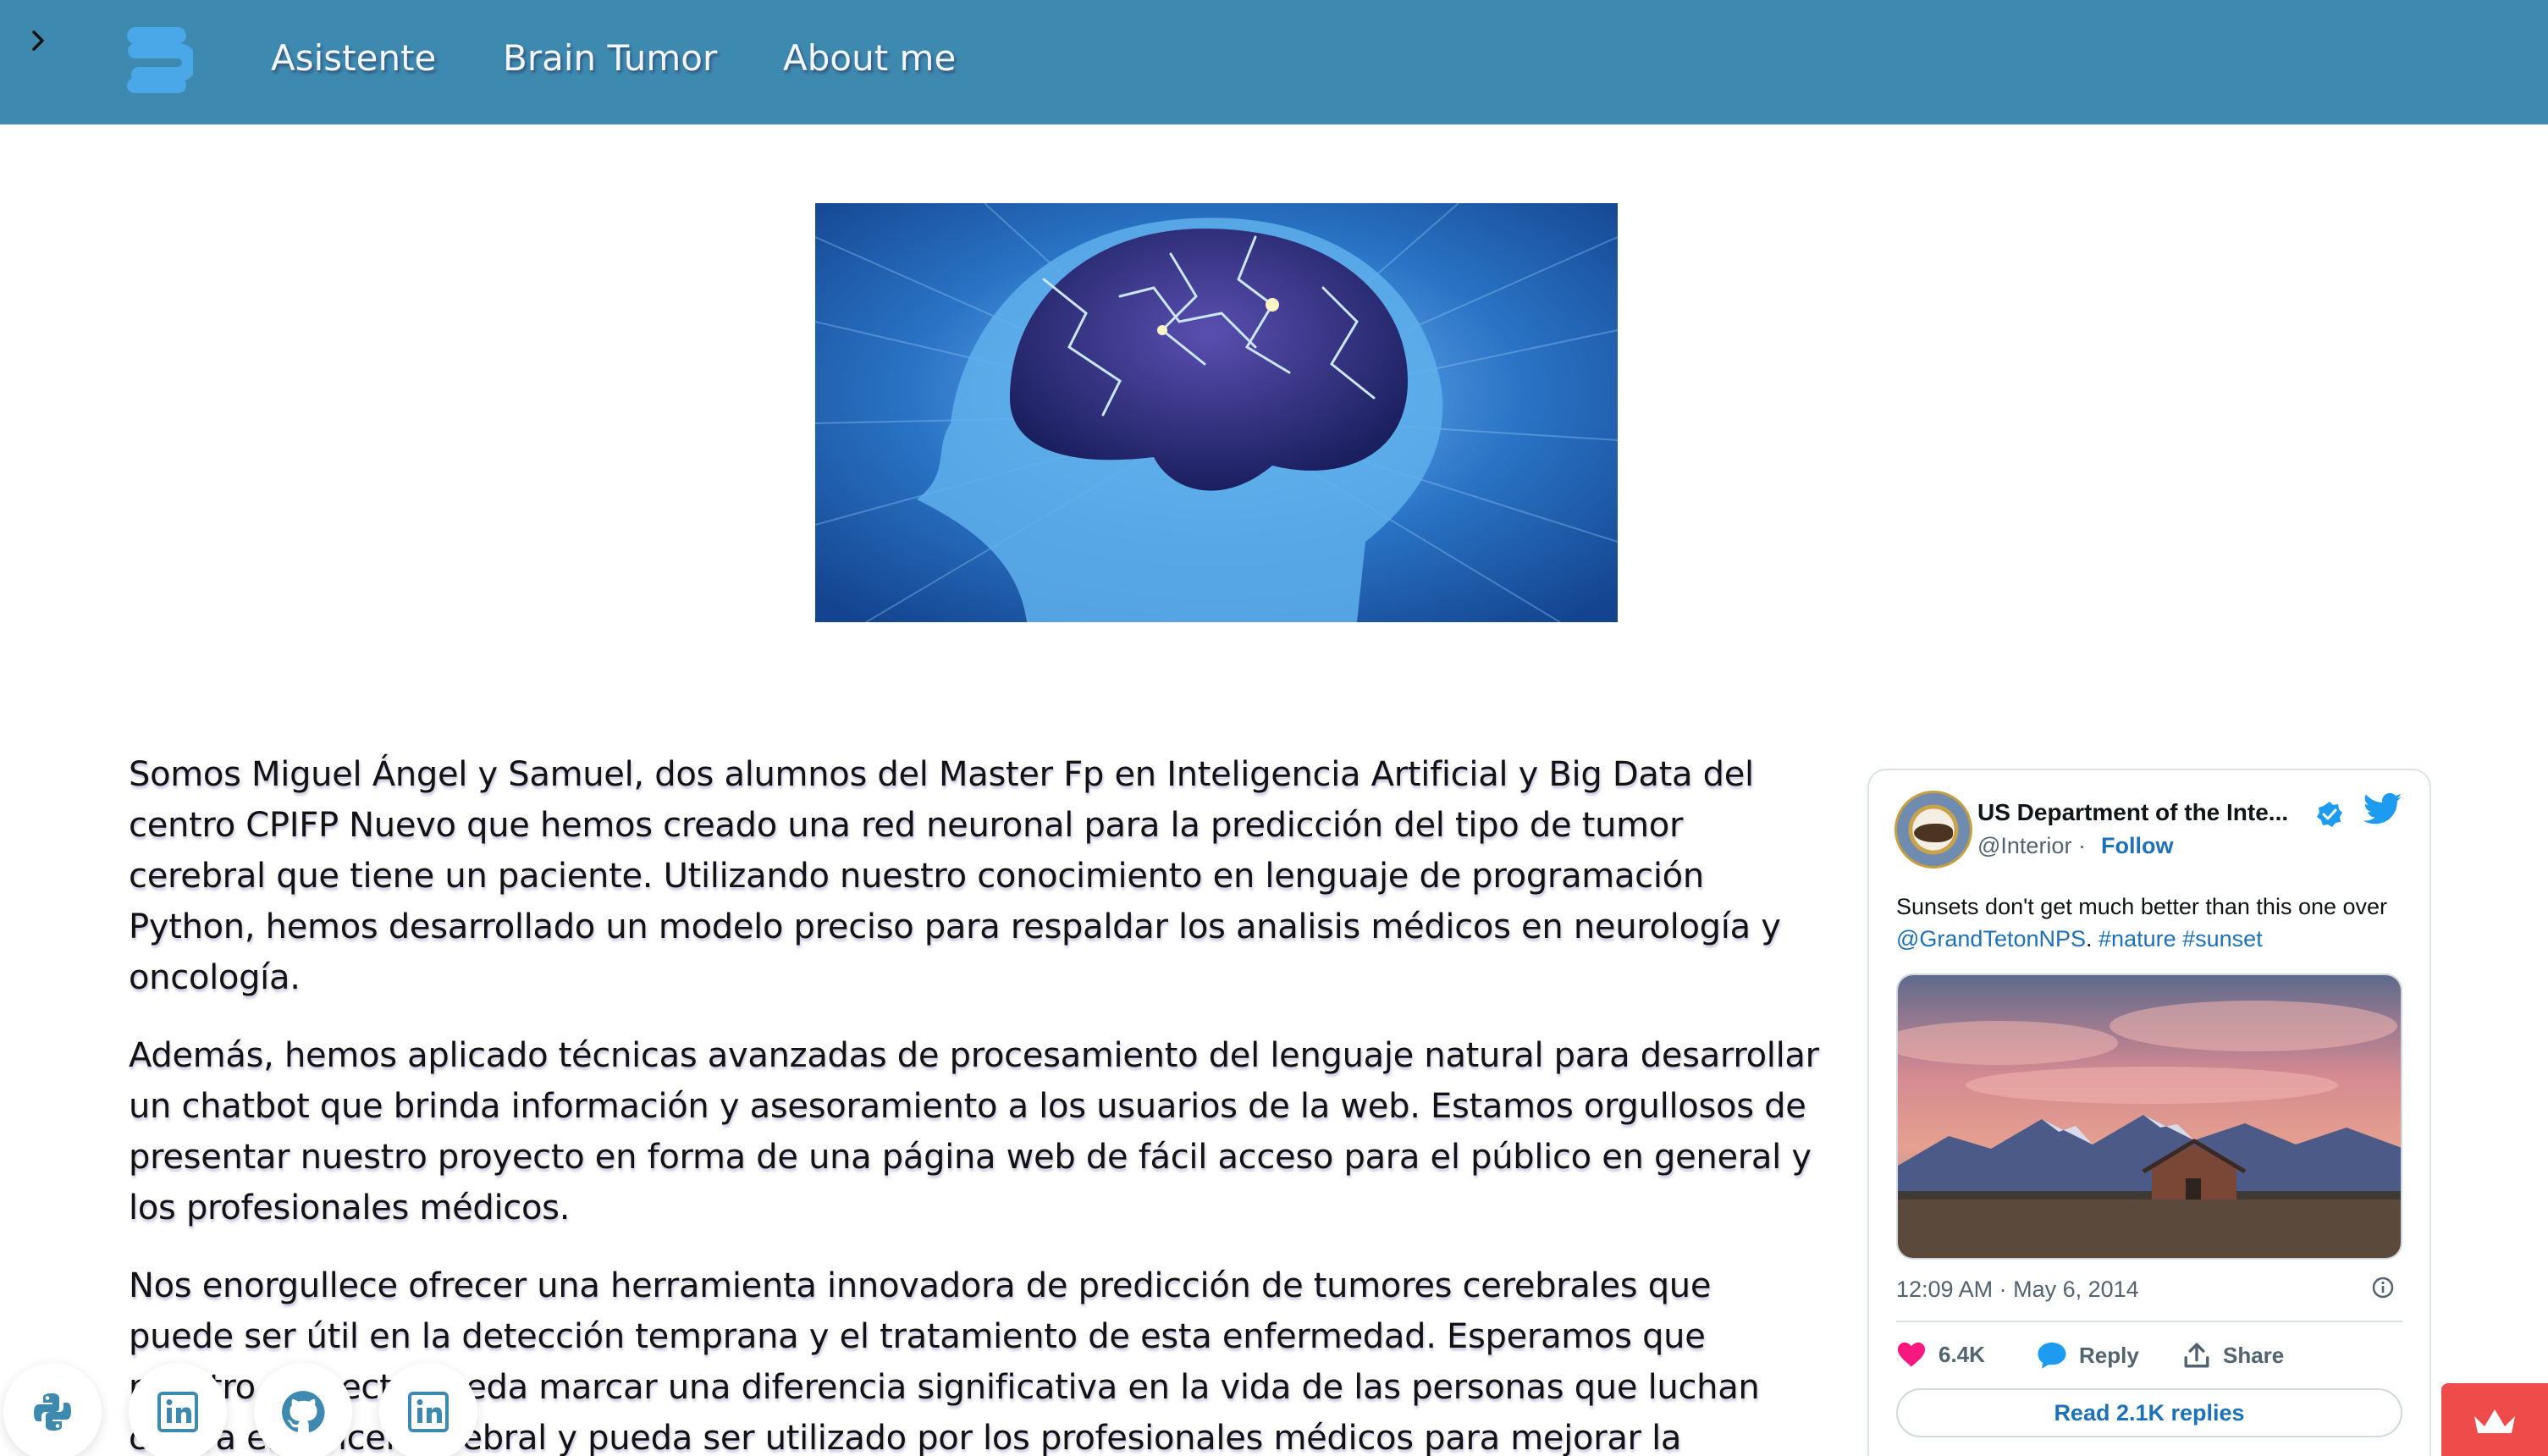  Describe the element at coordinates (2382, 809) in the screenshot. I see `twitter-bird-icon` at that location.